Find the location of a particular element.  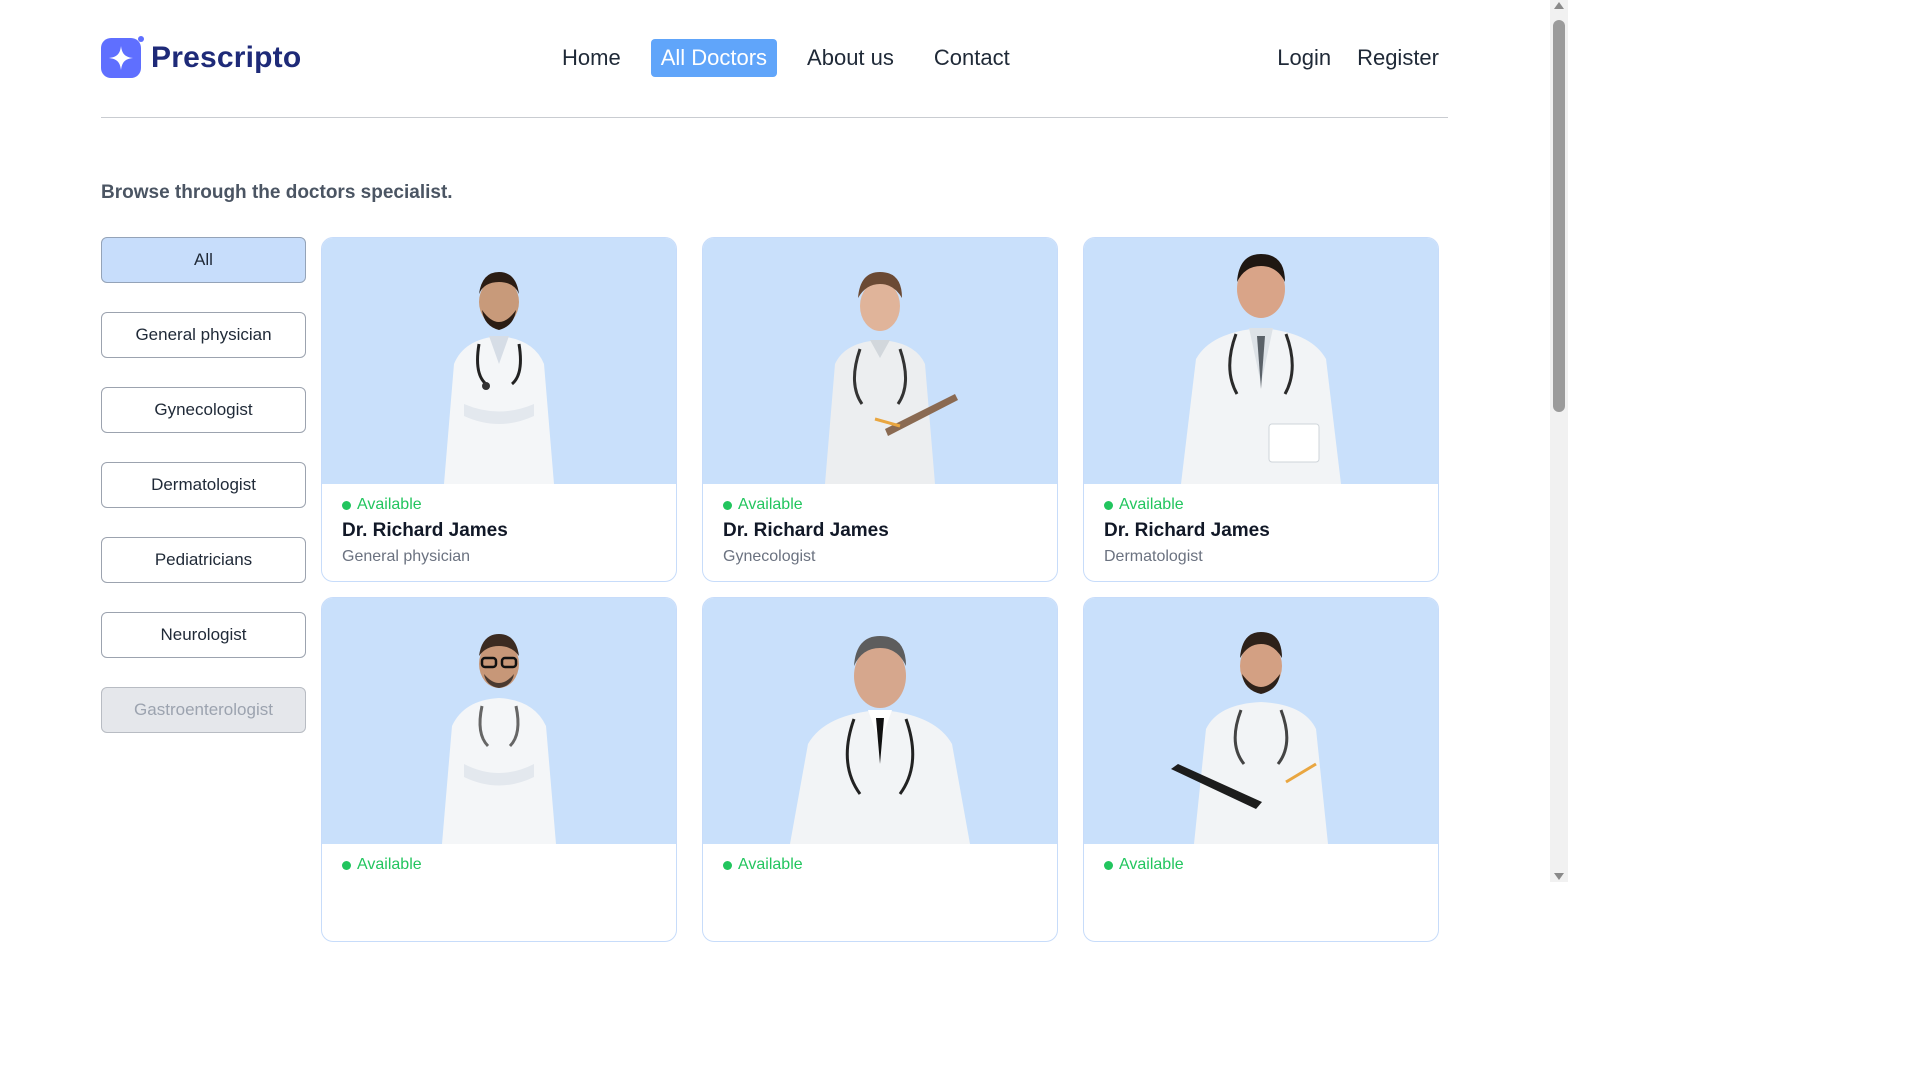

nav-all-doctors: All Doctors is located at coordinates (714, 58).